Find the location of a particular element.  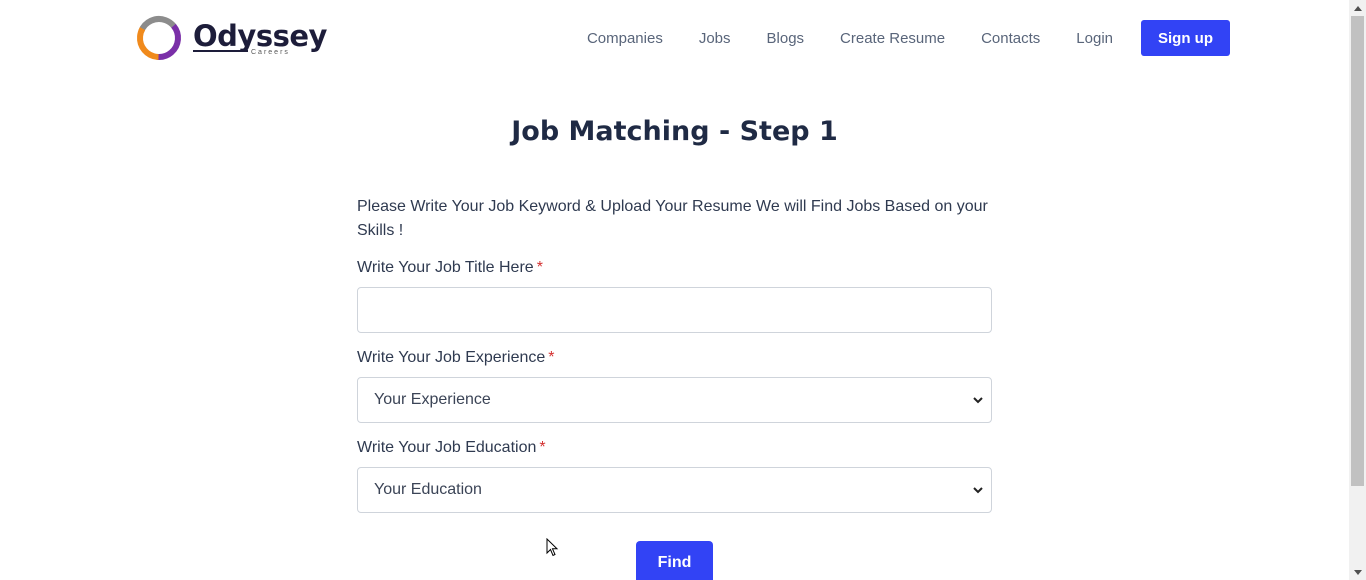

scroll-down-arrow-icon is located at coordinates (1357, 572).